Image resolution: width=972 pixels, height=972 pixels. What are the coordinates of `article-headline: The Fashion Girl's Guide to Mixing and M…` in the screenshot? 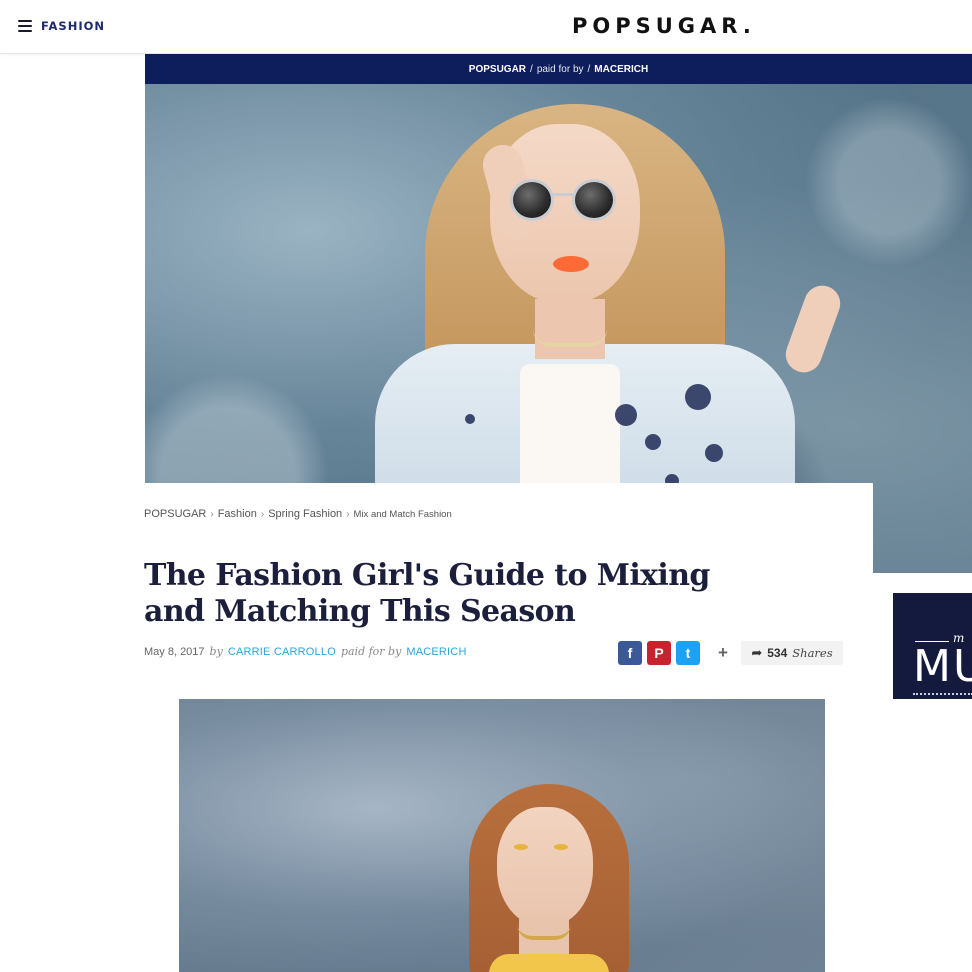 It's located at (427, 593).